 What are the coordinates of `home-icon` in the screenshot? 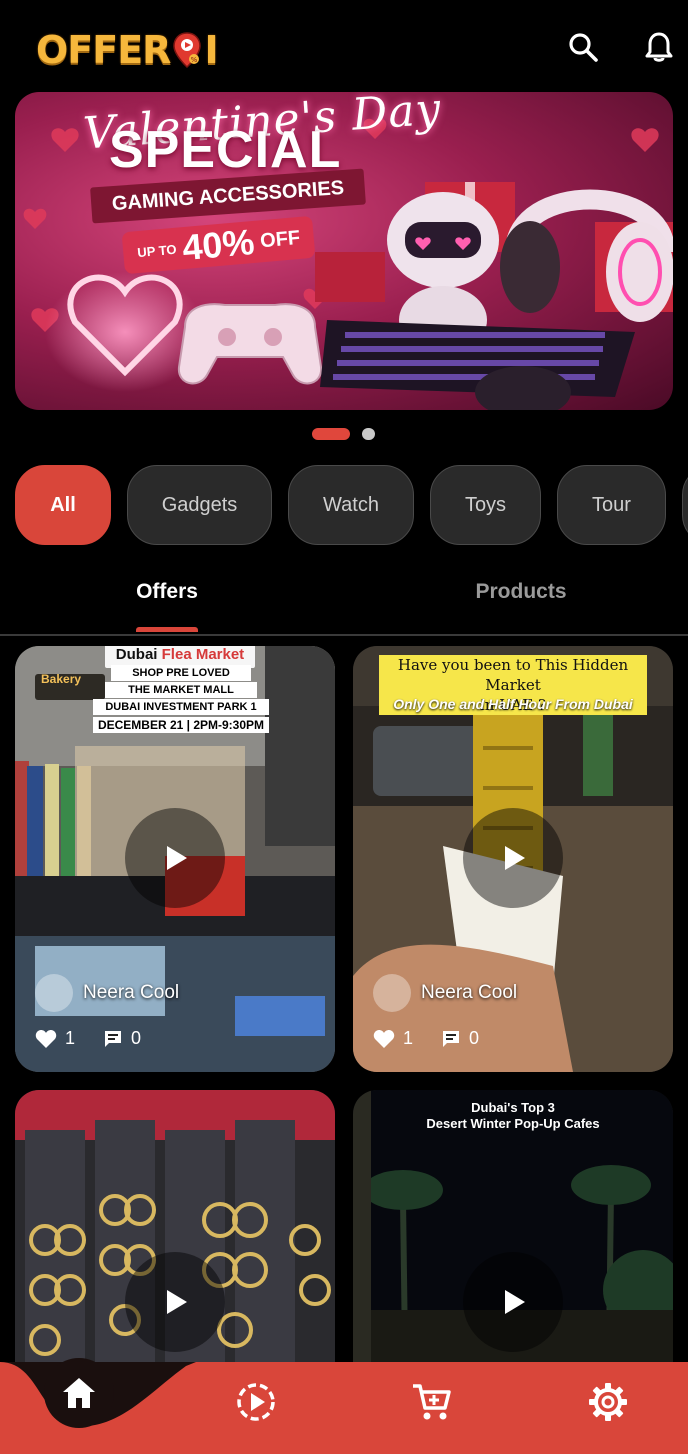 It's located at (79, 1393).